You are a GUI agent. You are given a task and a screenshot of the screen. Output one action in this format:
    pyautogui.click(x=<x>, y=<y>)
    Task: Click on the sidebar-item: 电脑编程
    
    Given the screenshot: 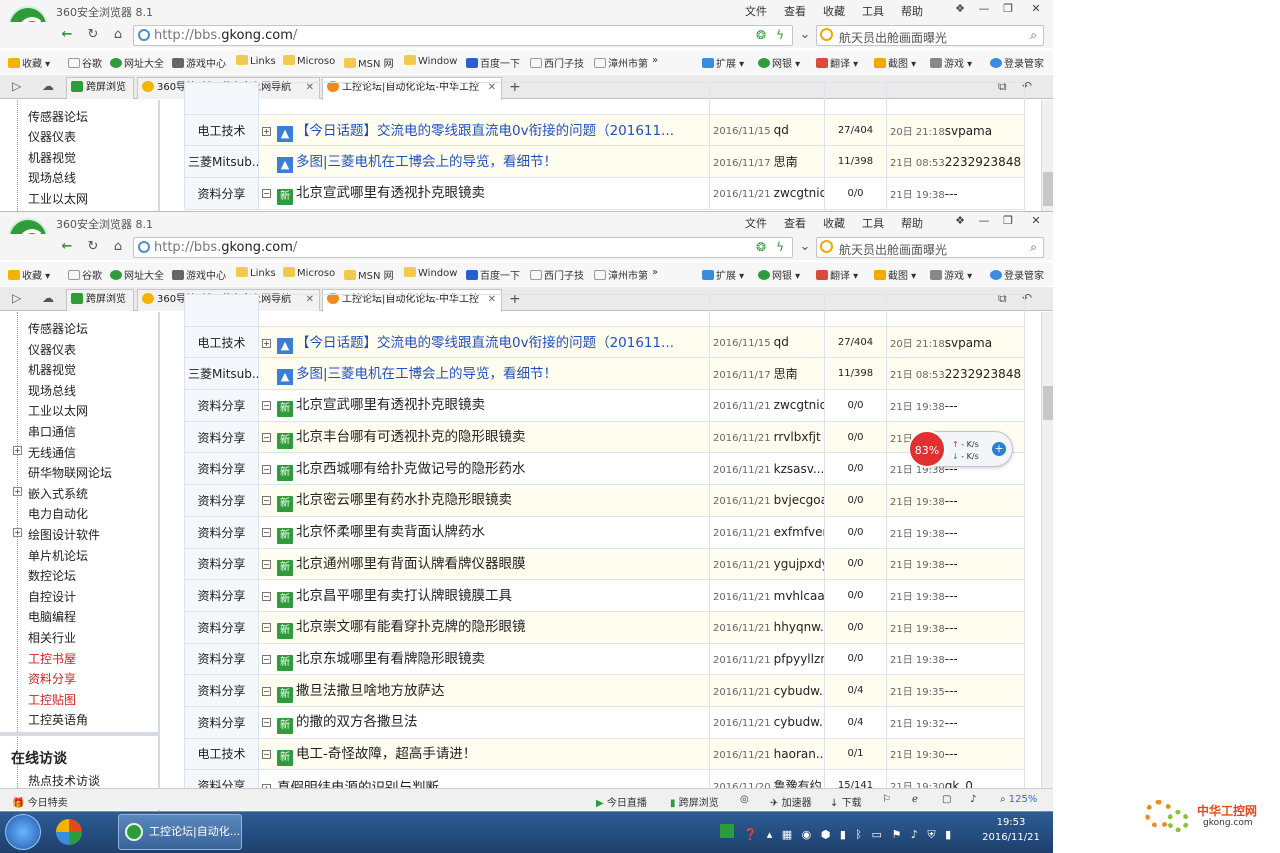 What is the action you would take?
    pyautogui.click(x=52, y=616)
    